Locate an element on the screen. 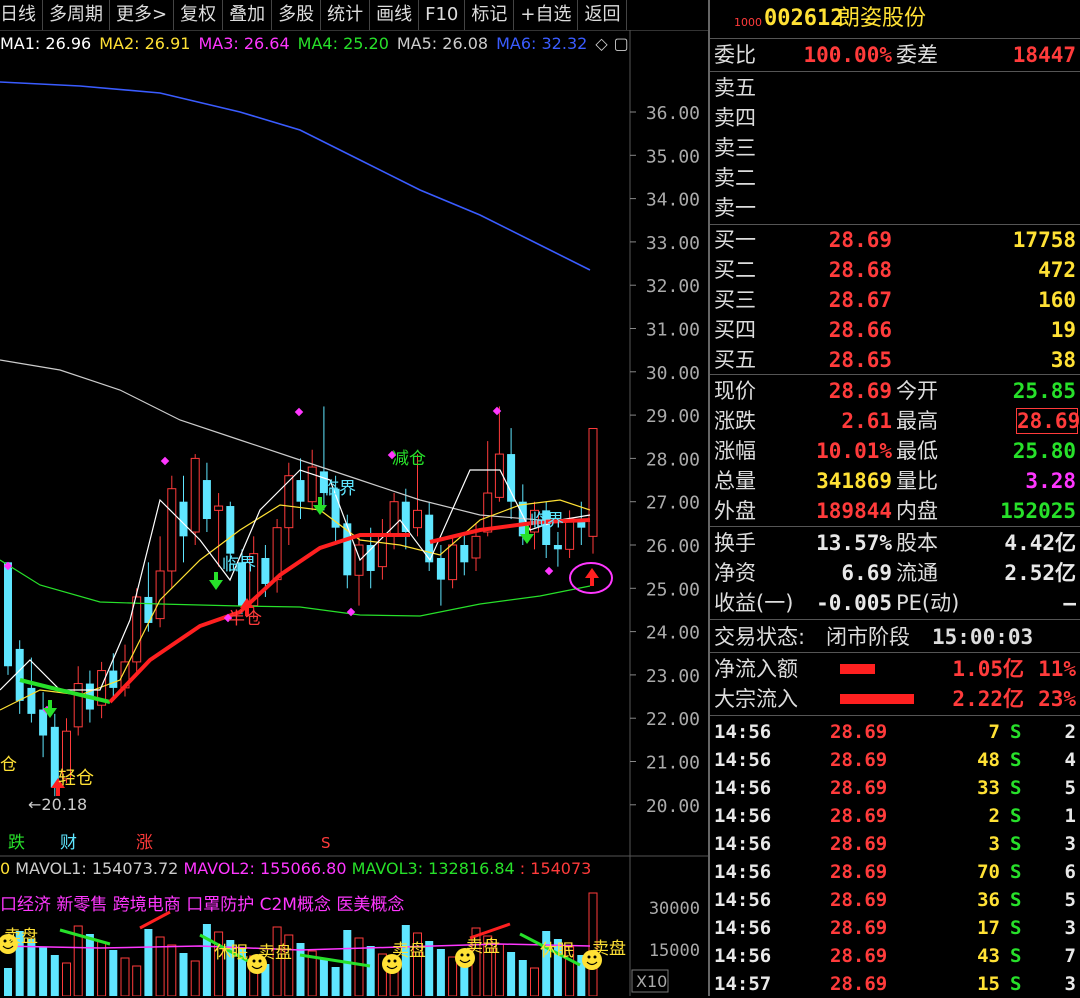 This screenshot has height=998, width=1080. fundamental-label: PE(动) is located at coordinates (928, 603).